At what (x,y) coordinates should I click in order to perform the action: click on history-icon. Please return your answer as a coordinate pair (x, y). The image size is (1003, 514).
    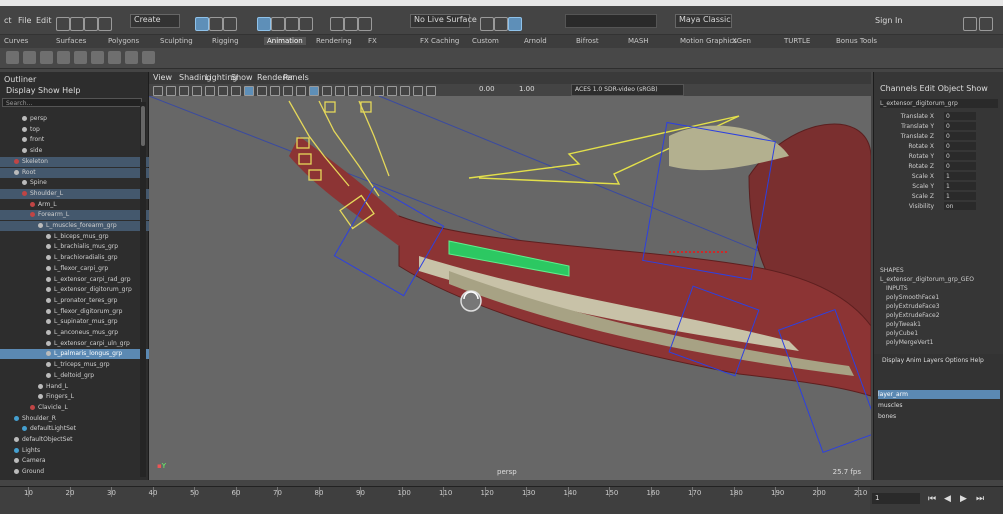
    Looking at the image, I should click on (337, 24).